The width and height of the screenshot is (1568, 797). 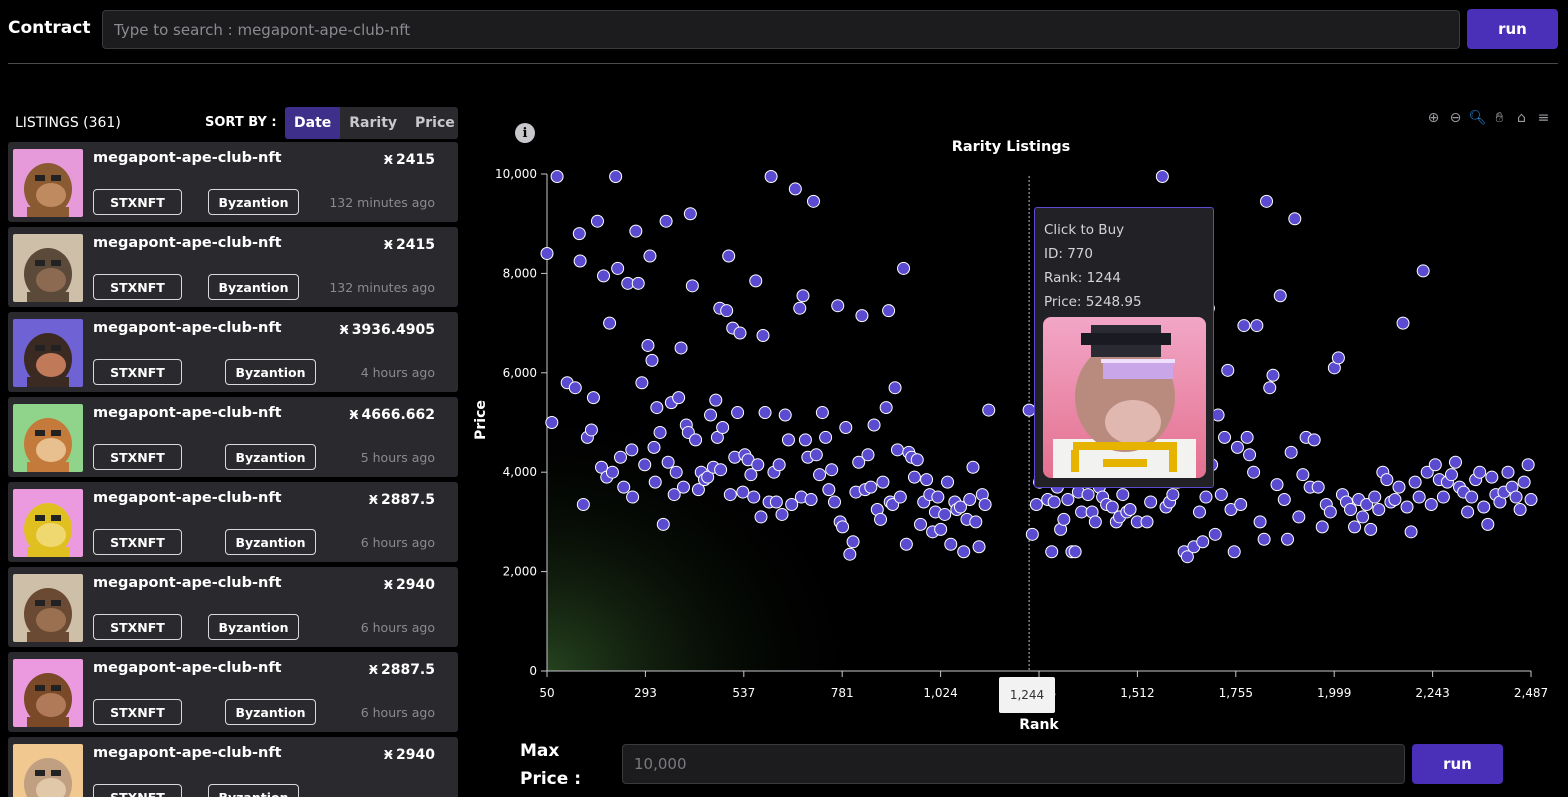 I want to click on info-icon: i, so click(x=525, y=133).